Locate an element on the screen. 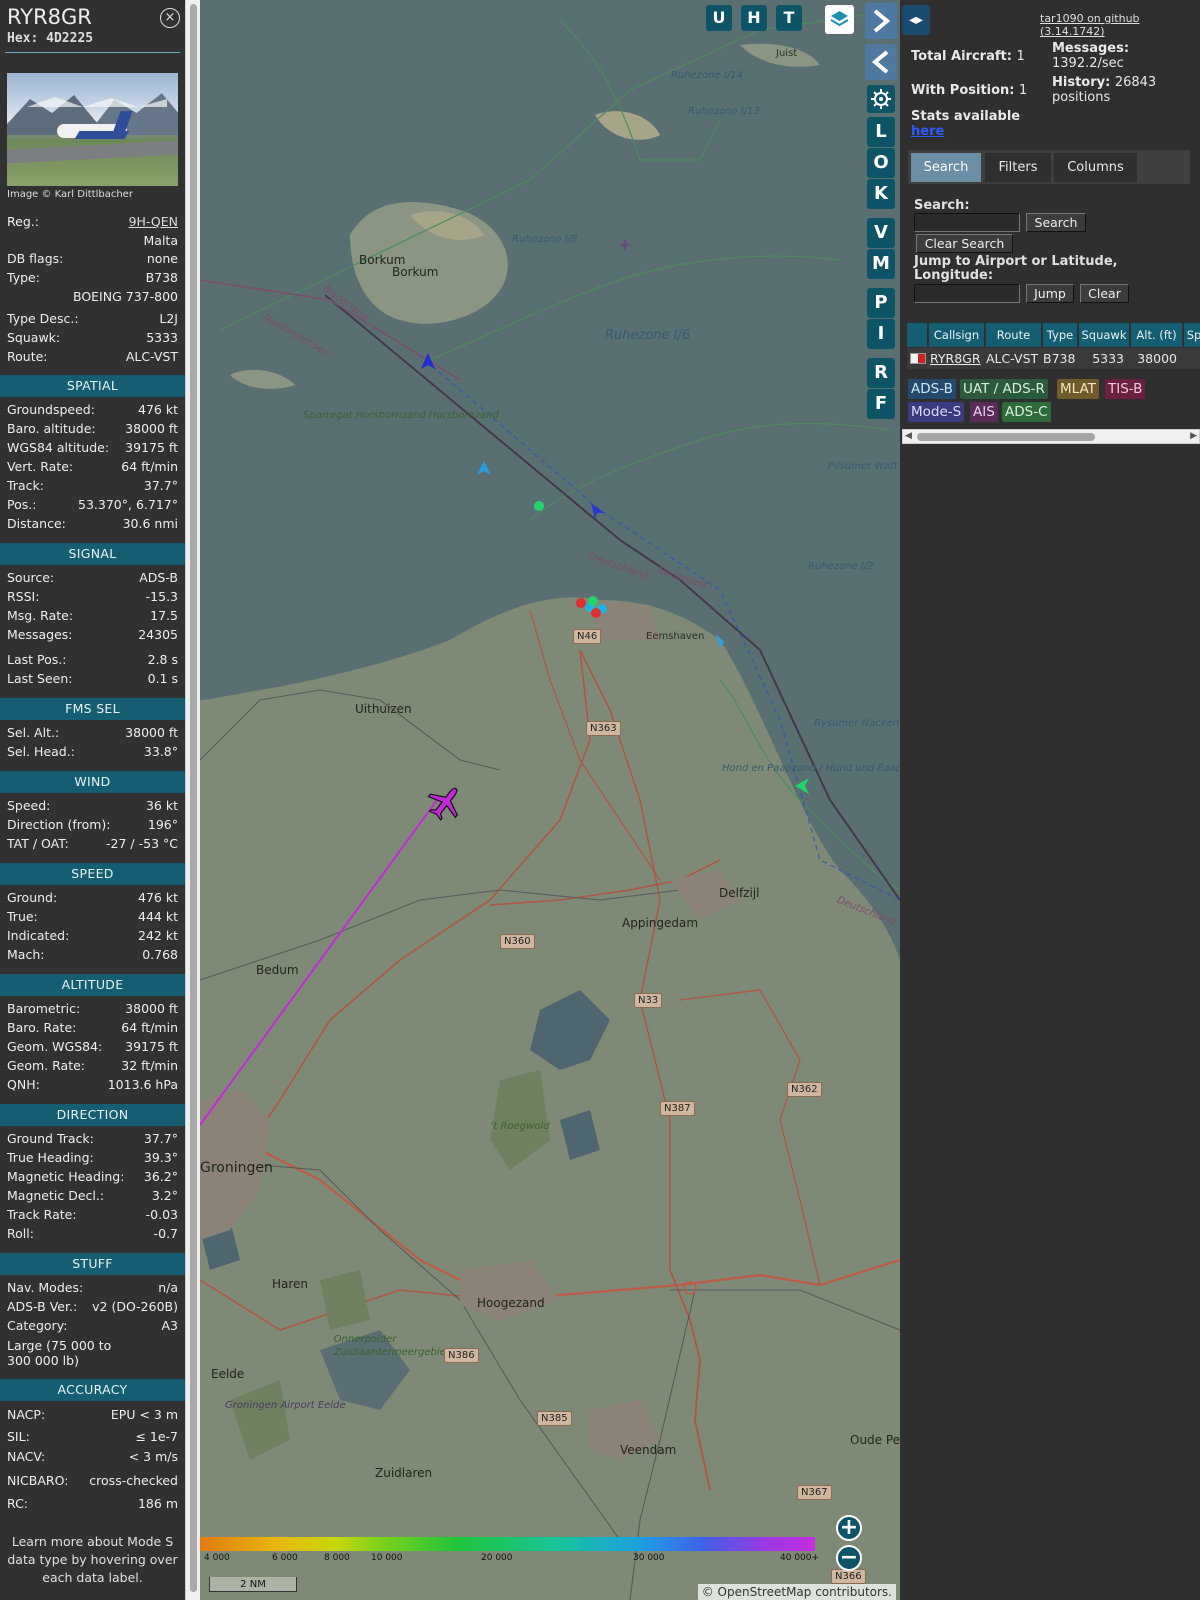 This screenshot has width=1200, height=1600. spatial-key: Baro. altitude: is located at coordinates (51, 428).